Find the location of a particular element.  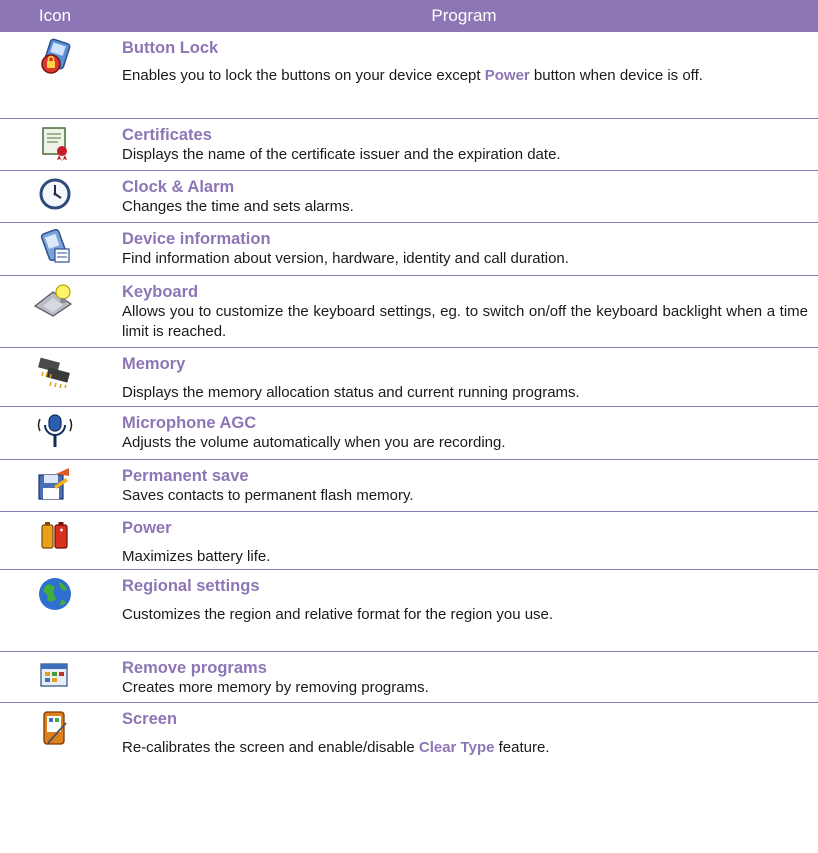

keyboard-icon is located at coordinates (55, 297).